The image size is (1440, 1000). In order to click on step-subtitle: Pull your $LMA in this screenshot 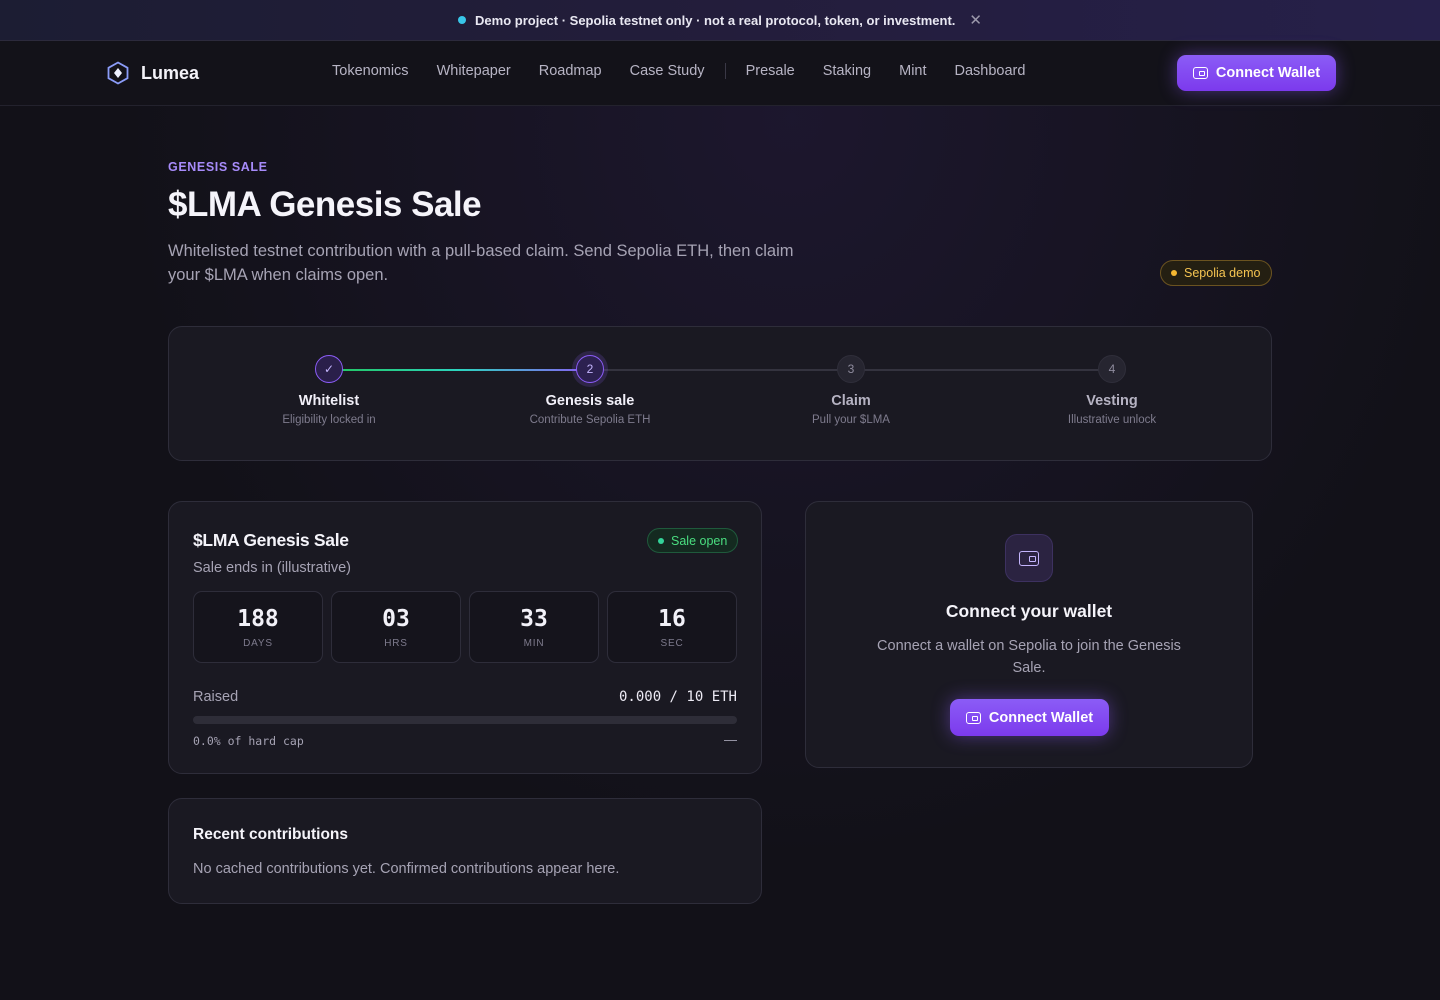, I will do `click(851, 420)`.